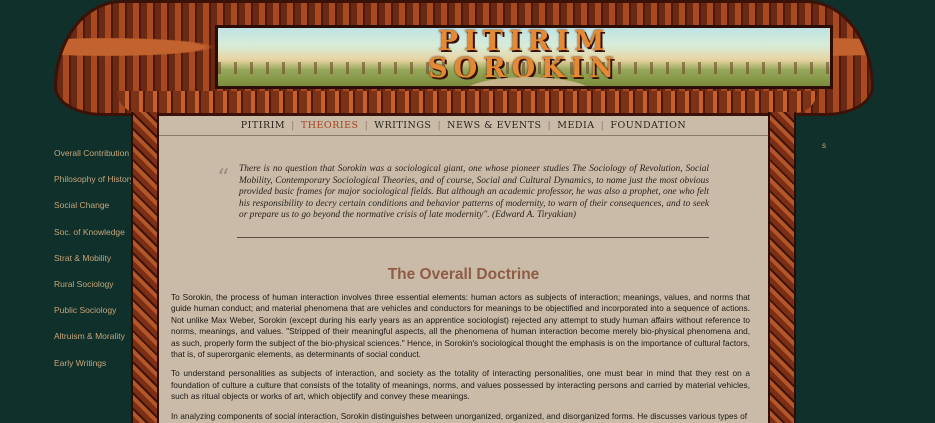  What do you see at coordinates (94, 310) in the screenshot?
I see `sidebar-item-public-sociology: Public Sociology` at bounding box center [94, 310].